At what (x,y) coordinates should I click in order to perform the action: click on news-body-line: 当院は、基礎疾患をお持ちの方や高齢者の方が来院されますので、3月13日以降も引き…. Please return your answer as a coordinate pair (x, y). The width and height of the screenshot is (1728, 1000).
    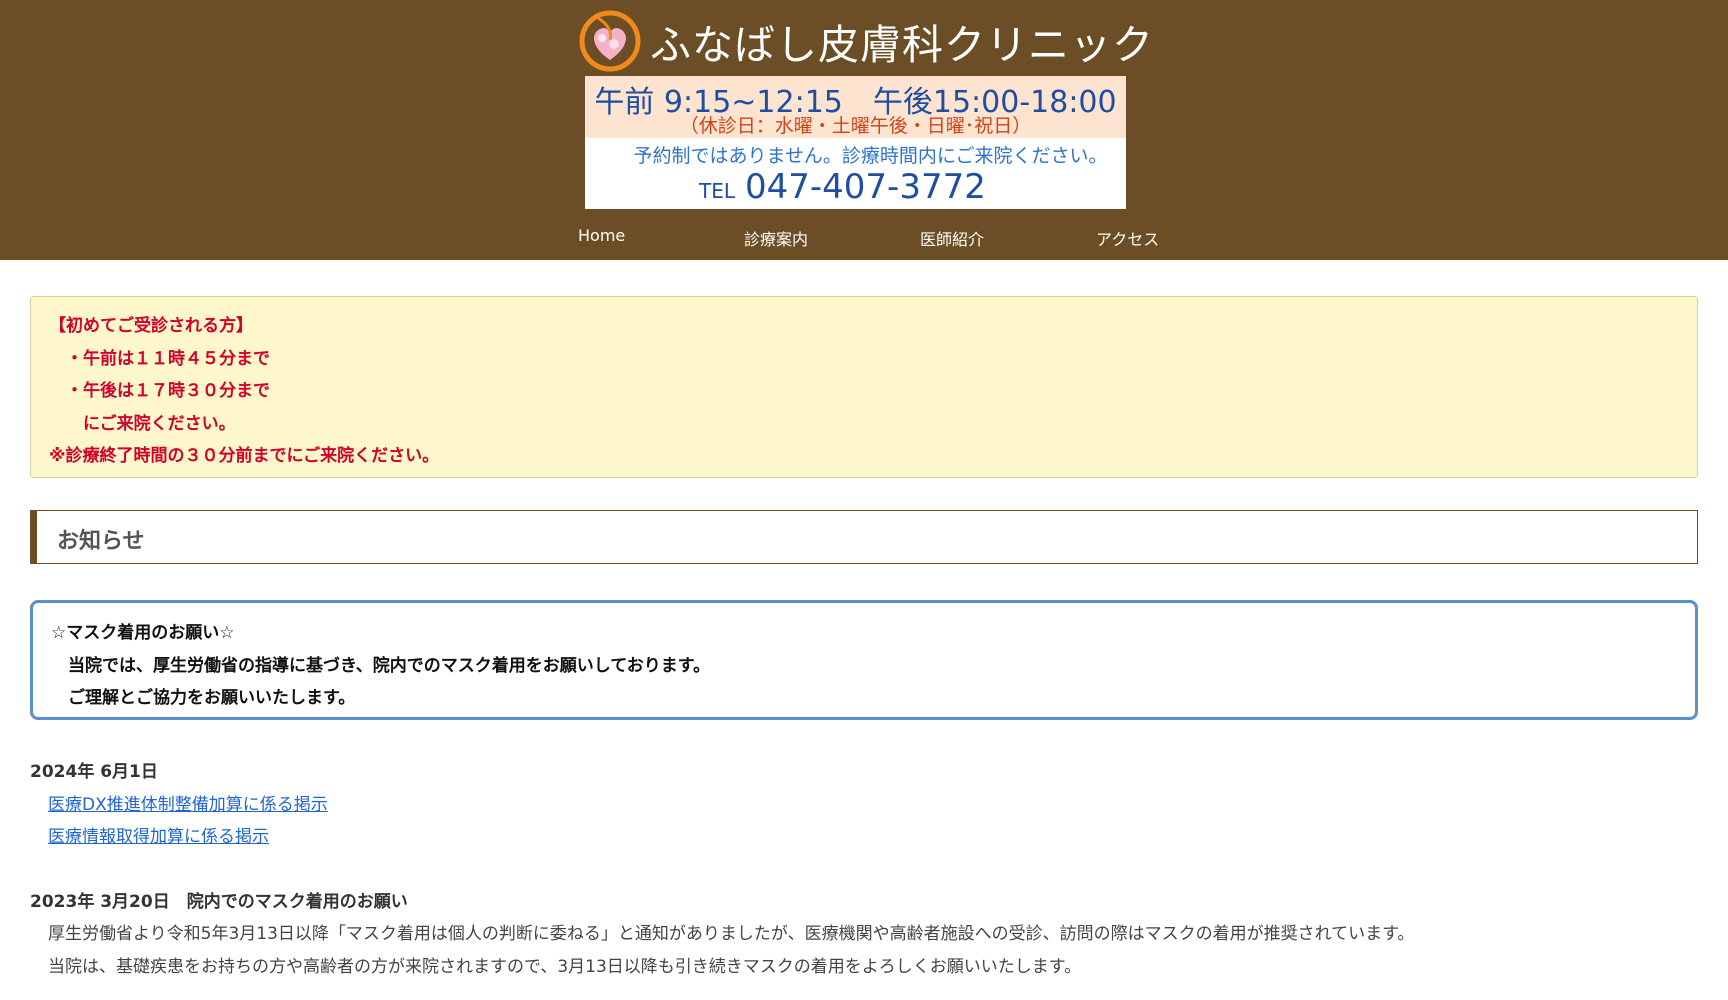
    Looking at the image, I should click on (565, 966).